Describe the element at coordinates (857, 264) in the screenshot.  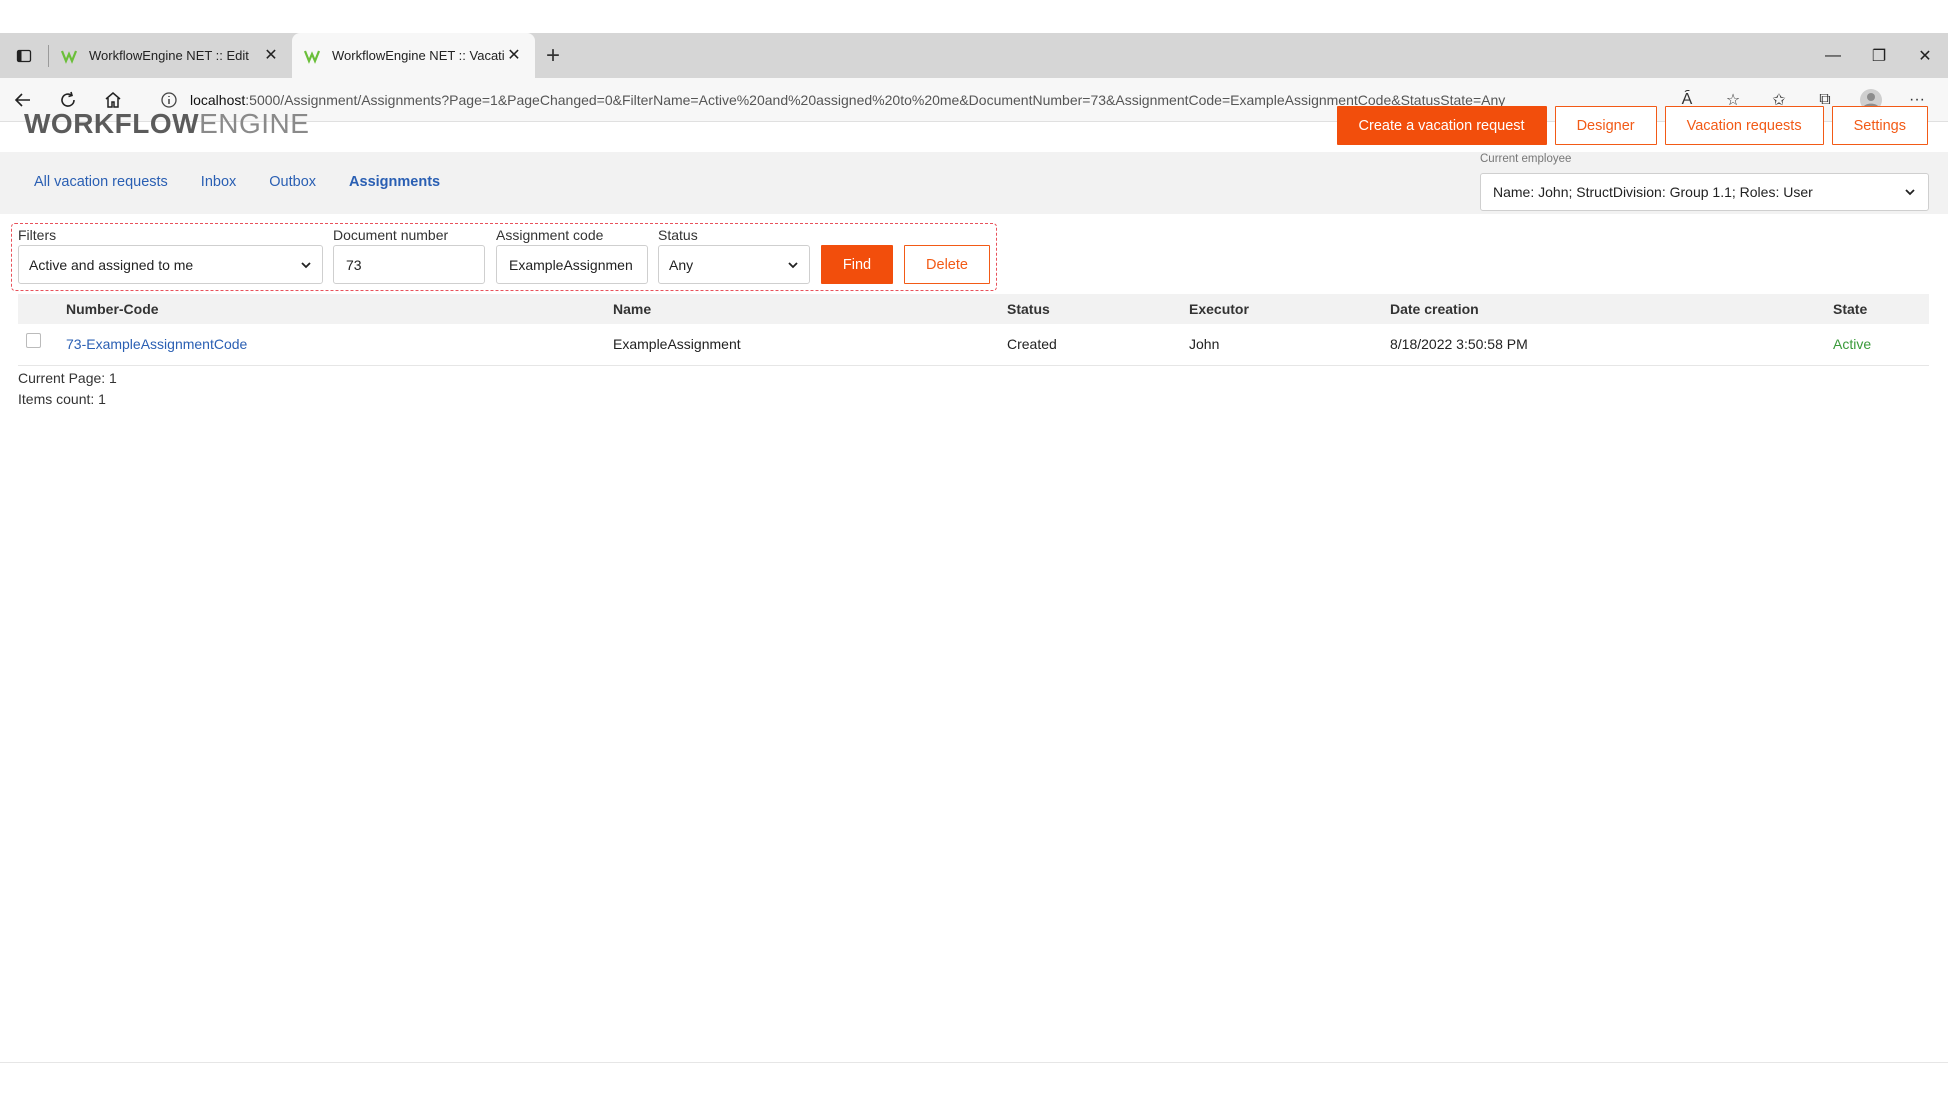
I see `find-button: Find` at that location.